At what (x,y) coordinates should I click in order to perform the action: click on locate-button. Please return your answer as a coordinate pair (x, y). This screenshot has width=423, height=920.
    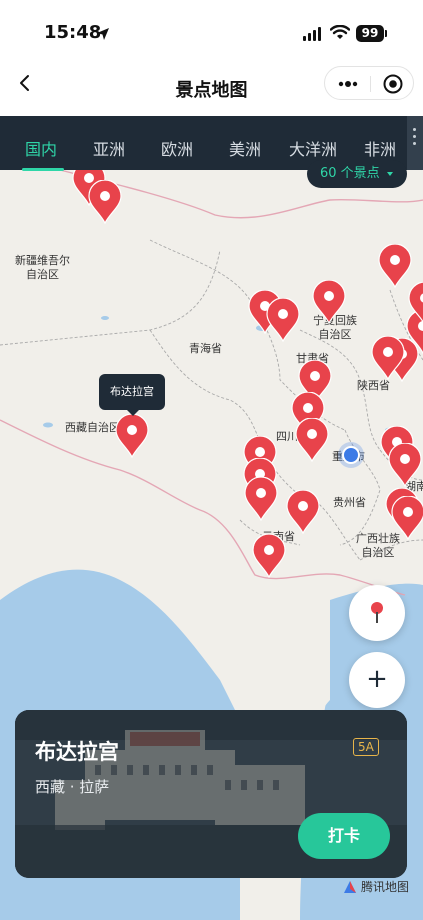
    Looking at the image, I should click on (377, 613).